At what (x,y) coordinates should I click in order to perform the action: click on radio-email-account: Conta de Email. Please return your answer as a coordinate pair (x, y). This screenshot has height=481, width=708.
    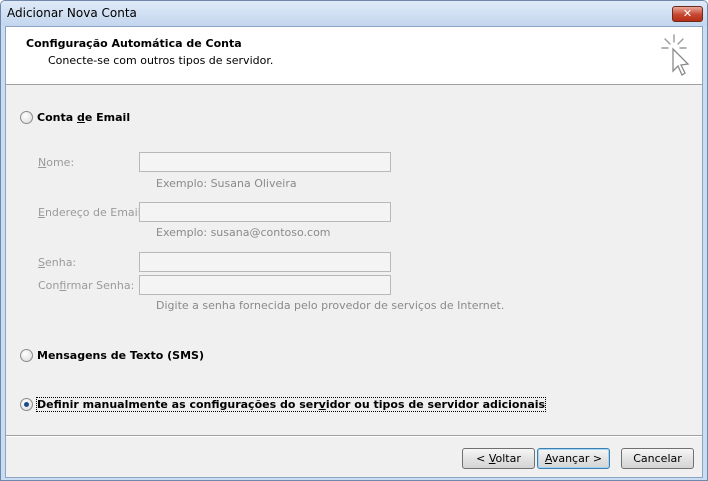
    Looking at the image, I should click on (75, 117).